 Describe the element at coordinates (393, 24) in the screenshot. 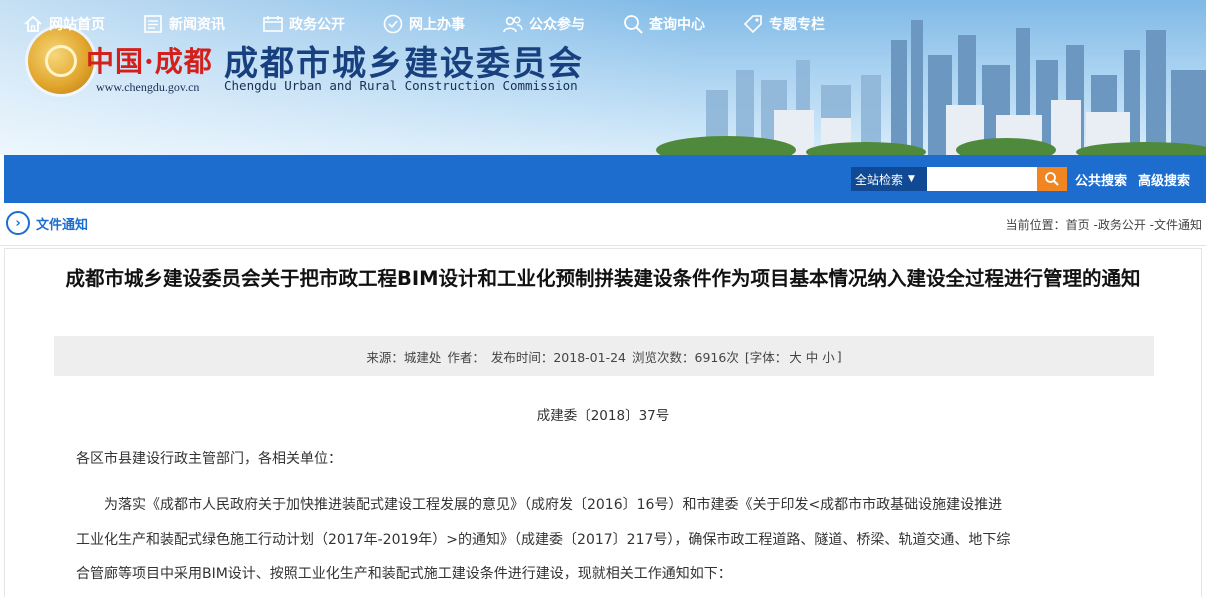

I see `service-icon` at that location.